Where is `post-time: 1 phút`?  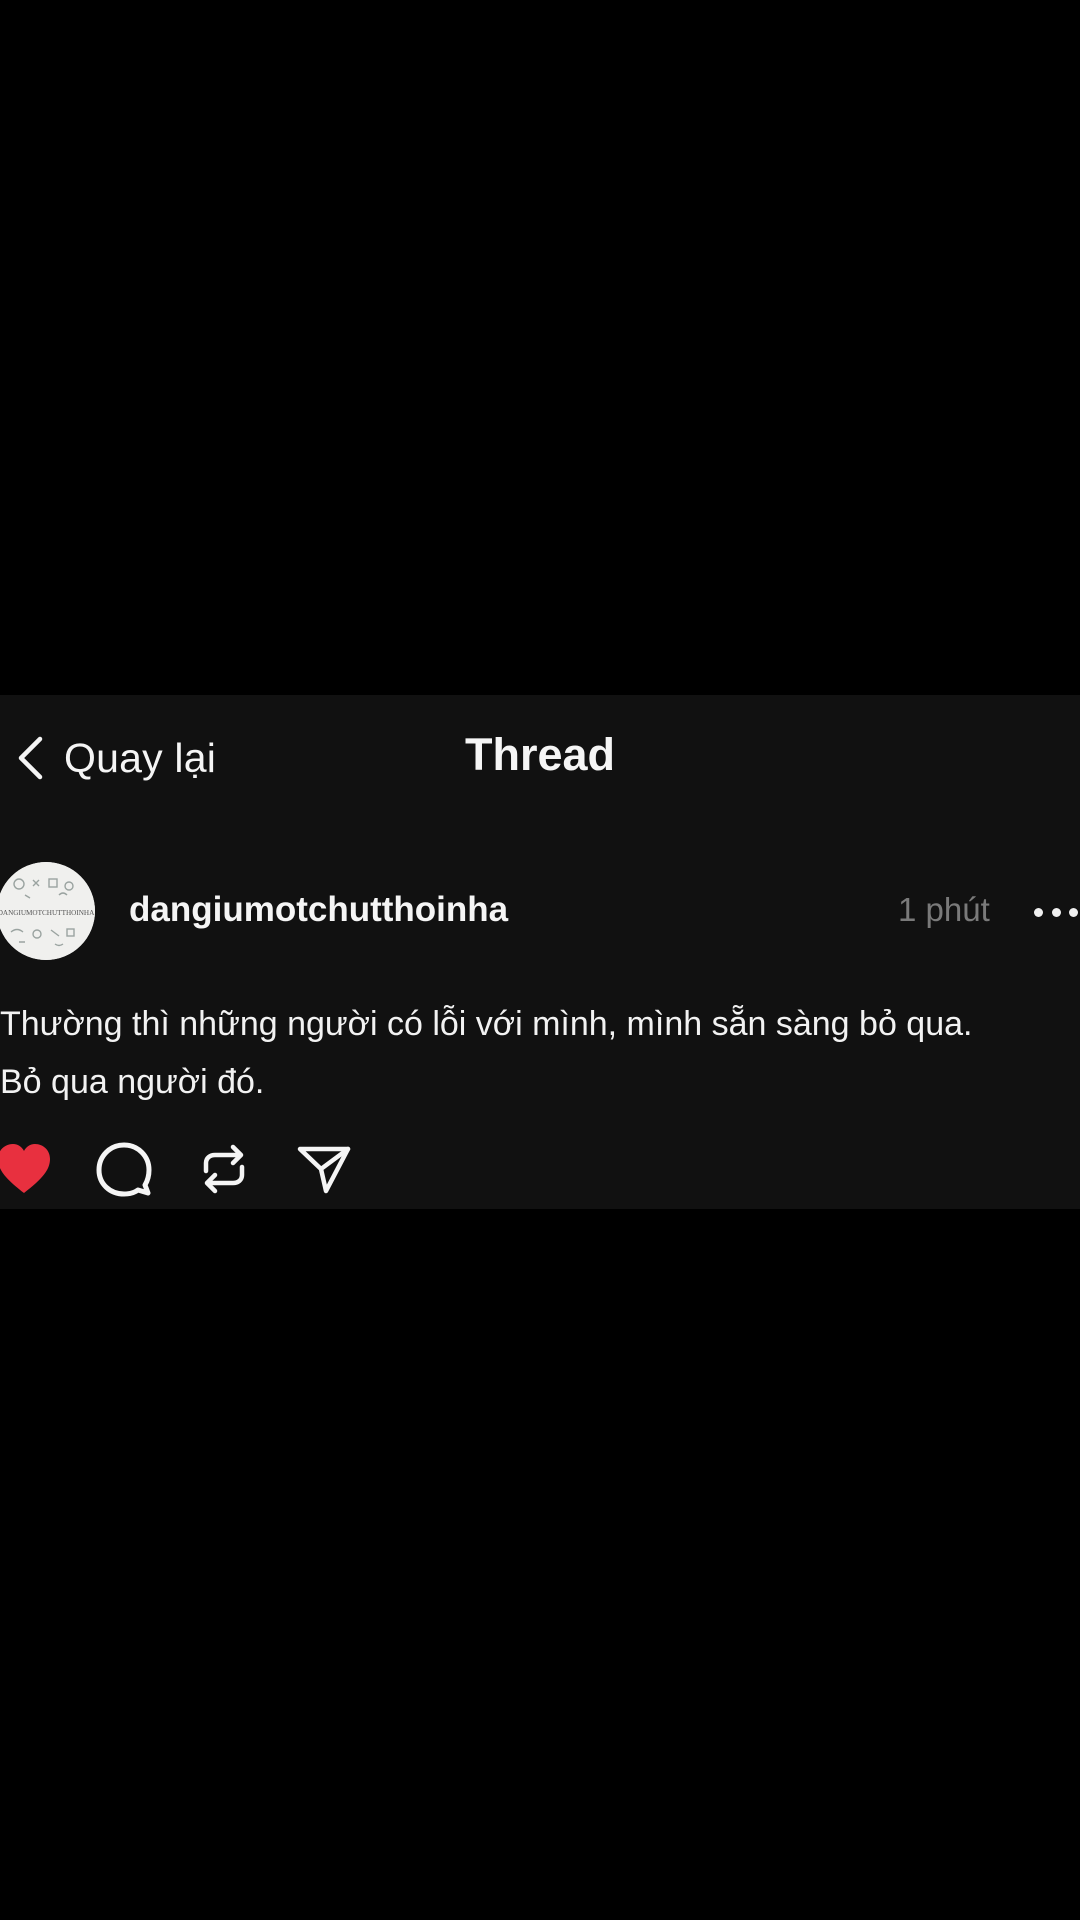 post-time: 1 phút is located at coordinates (944, 909).